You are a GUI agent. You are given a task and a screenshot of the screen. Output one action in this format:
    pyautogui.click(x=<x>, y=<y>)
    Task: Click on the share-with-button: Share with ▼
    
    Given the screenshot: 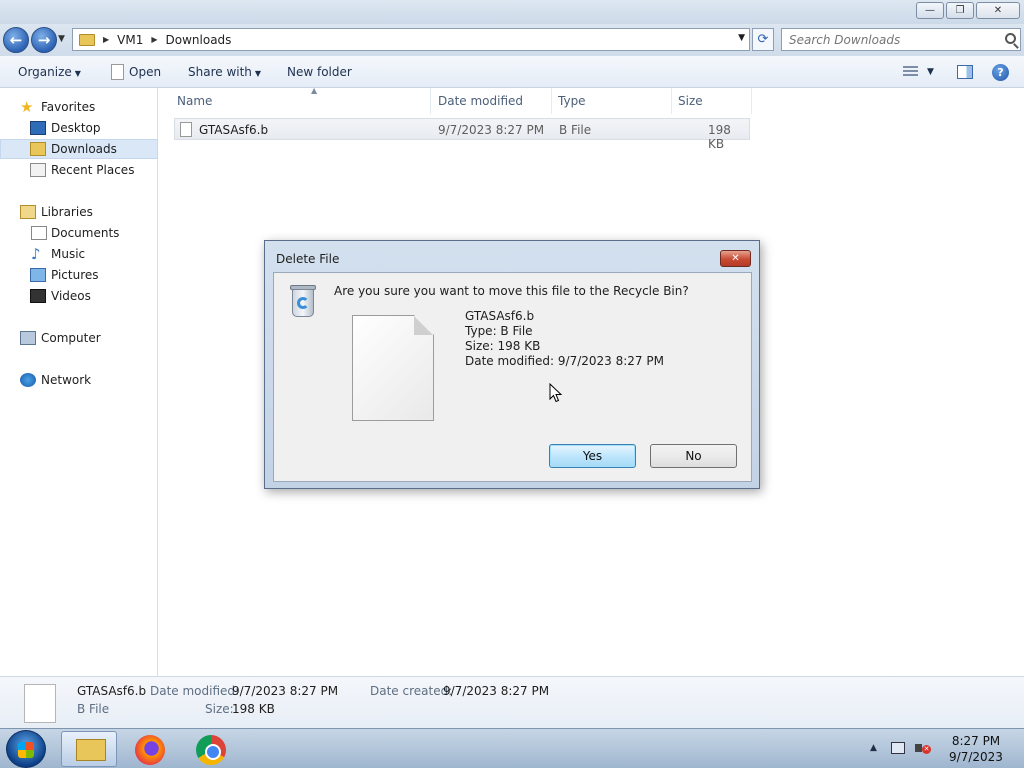 What is the action you would take?
    pyautogui.click(x=224, y=72)
    